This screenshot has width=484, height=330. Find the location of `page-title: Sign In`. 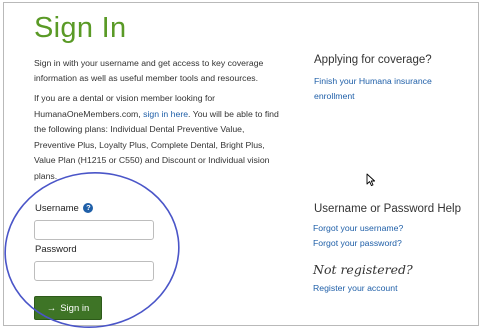

page-title: Sign In is located at coordinates (80, 28).